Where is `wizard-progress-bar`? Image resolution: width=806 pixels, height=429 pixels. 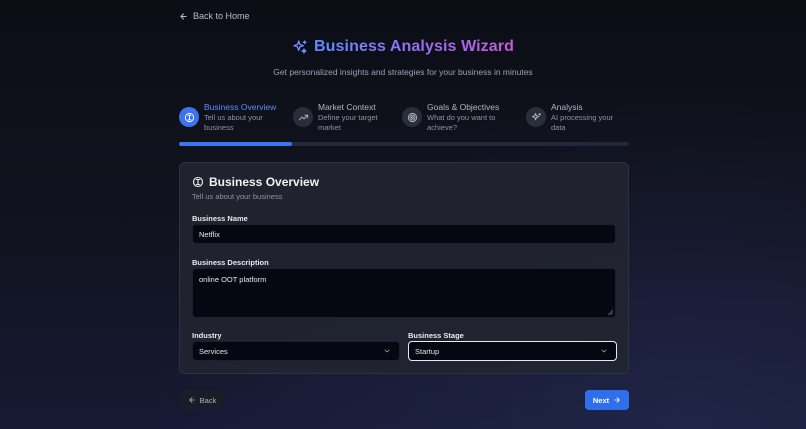
wizard-progress-bar is located at coordinates (404, 144).